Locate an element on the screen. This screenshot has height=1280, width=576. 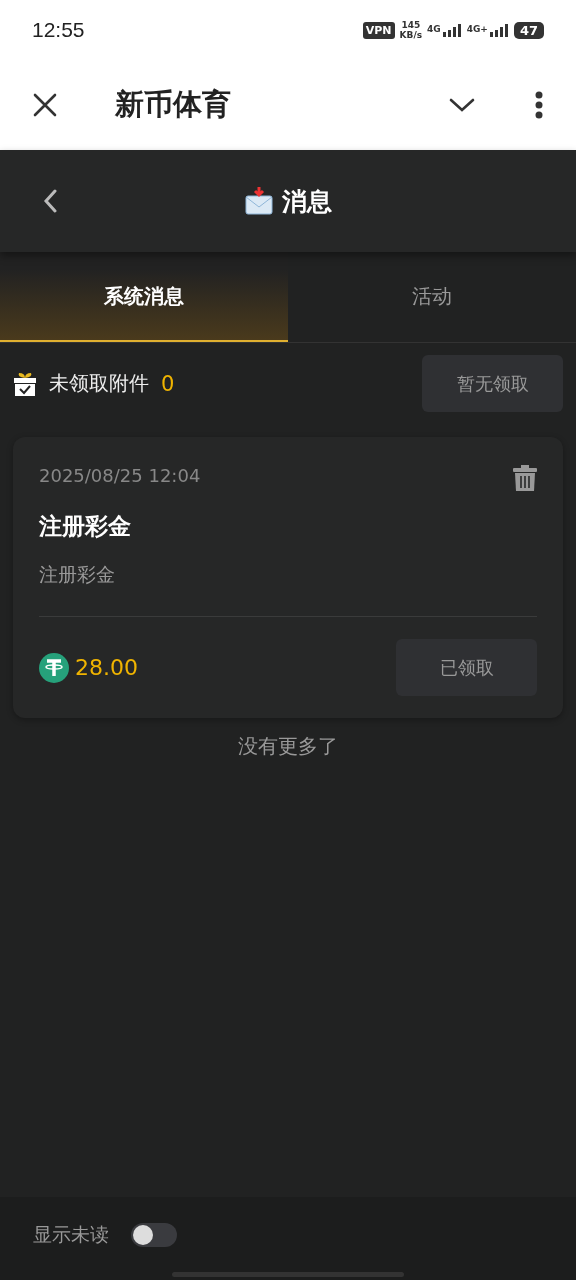
vpn-badge: VPN is located at coordinates (378, 30).